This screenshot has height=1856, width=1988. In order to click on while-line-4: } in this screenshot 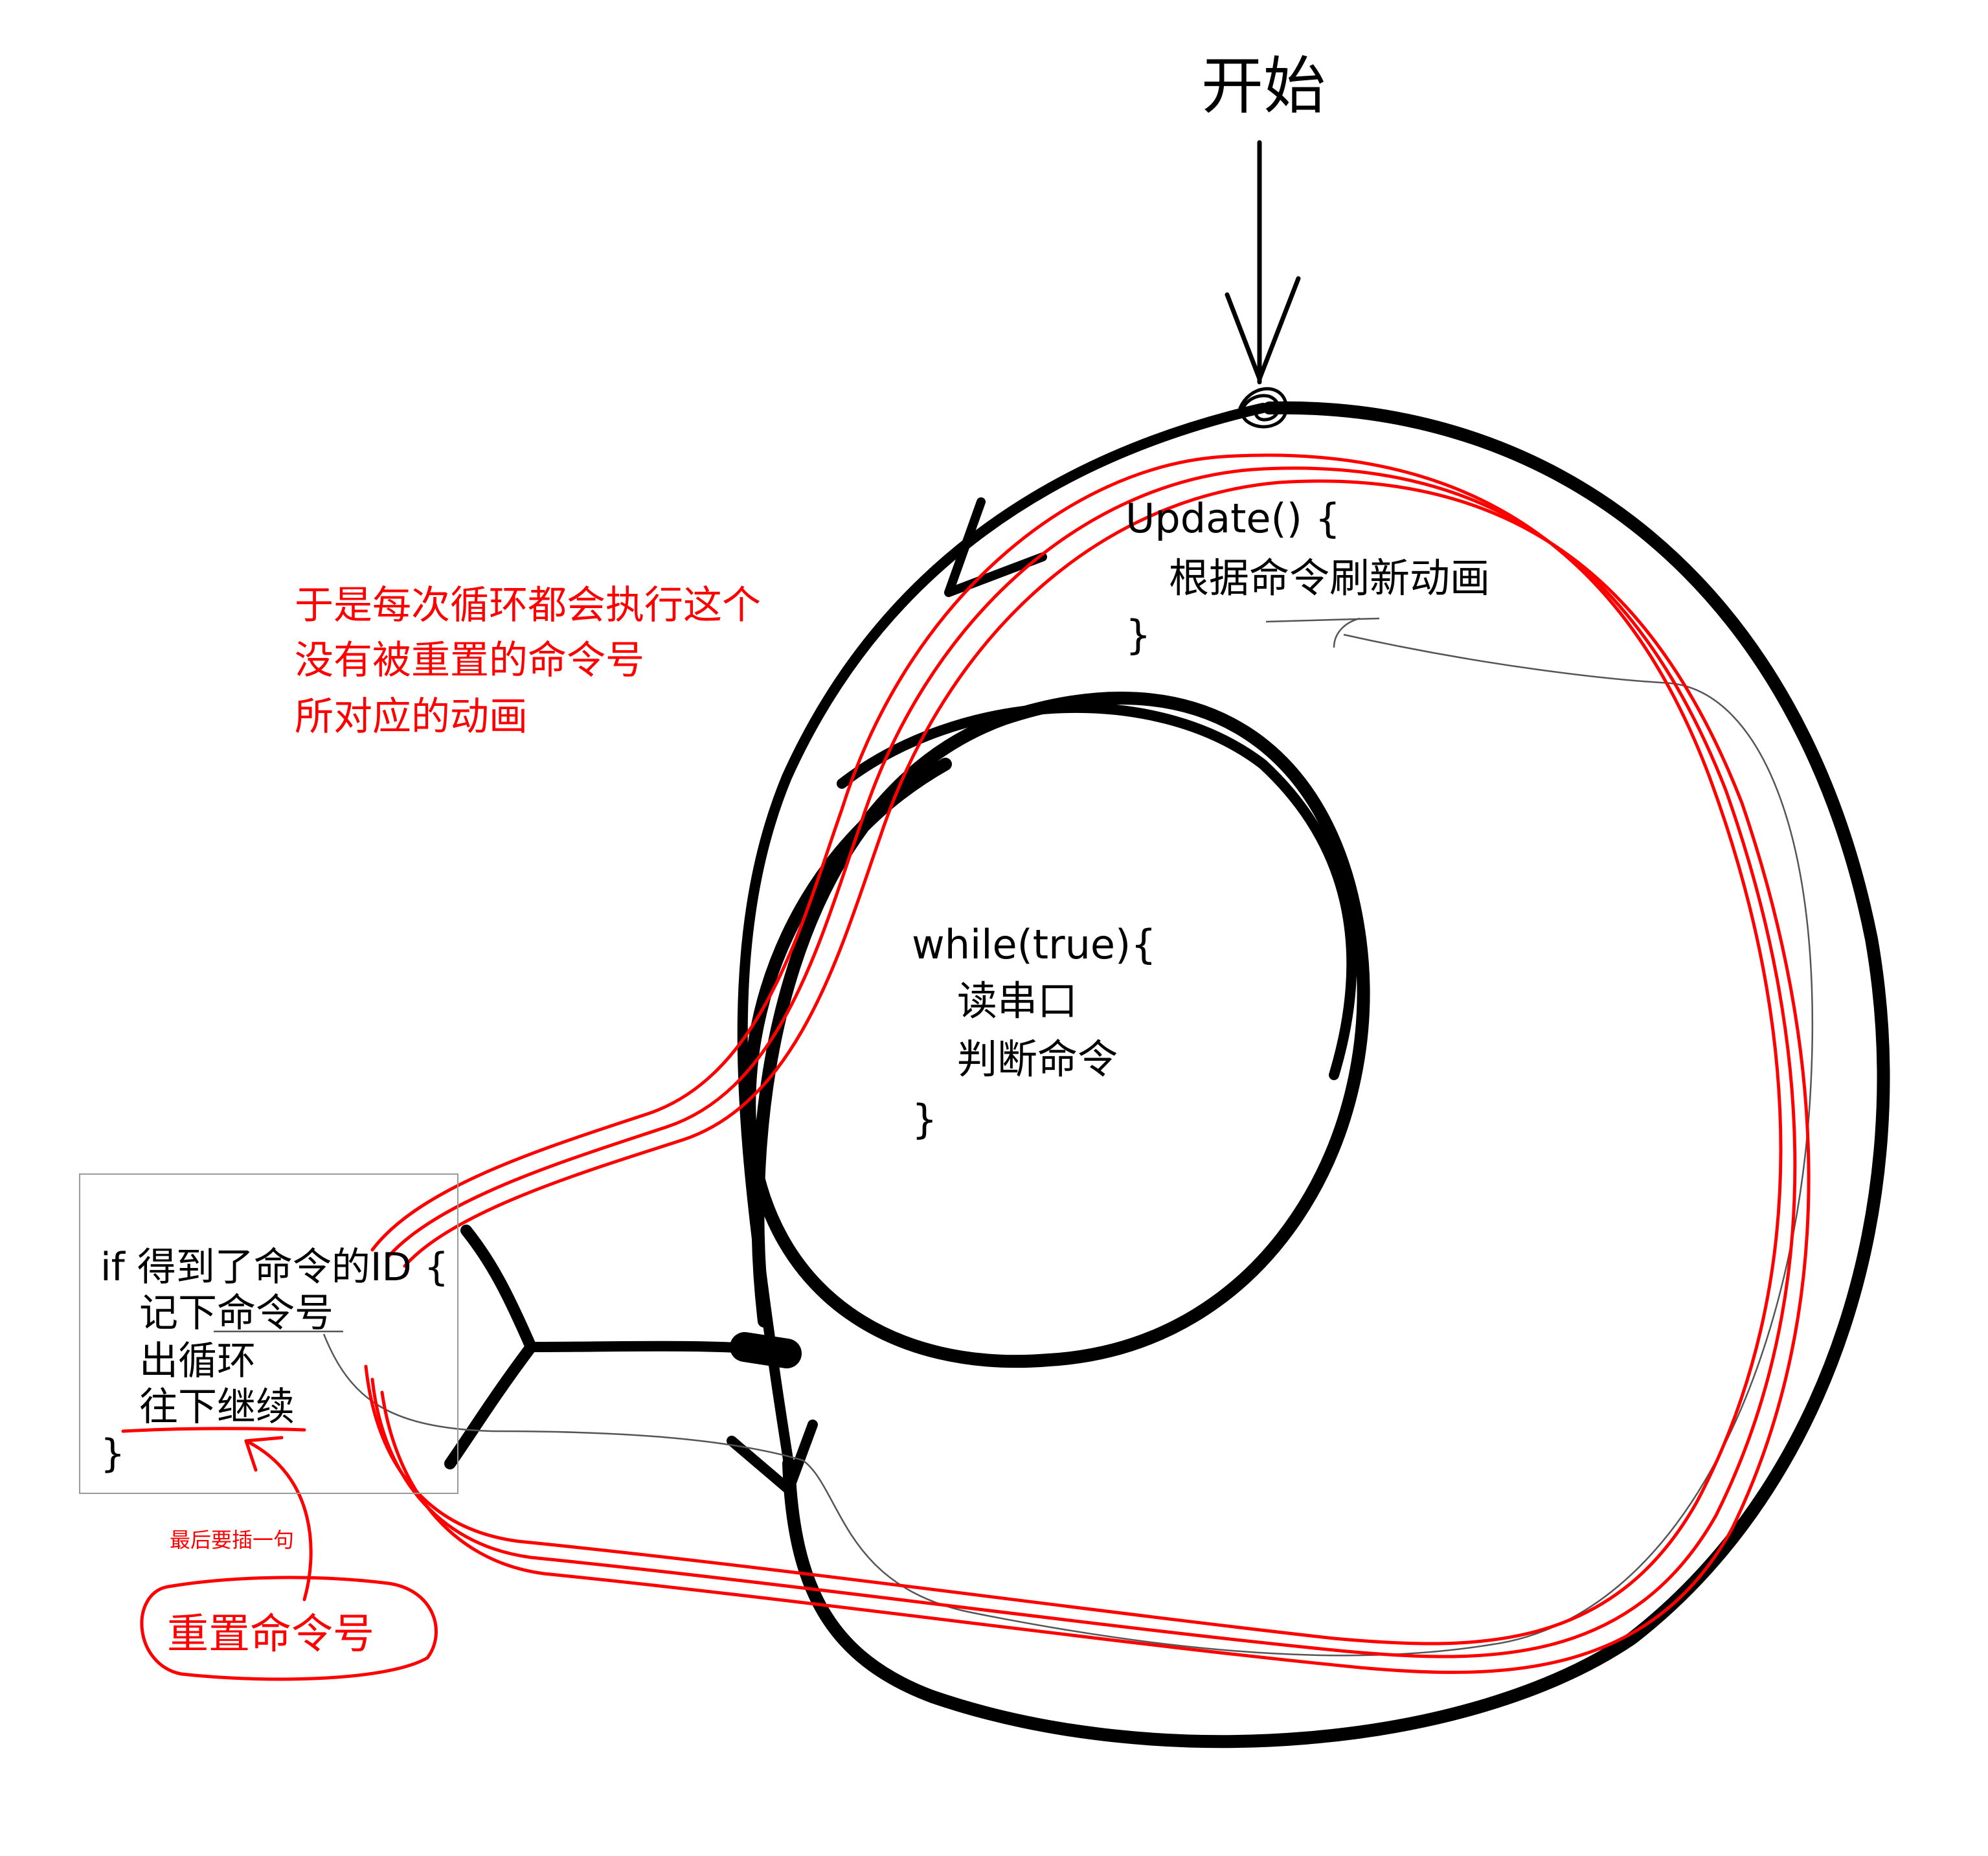, I will do `click(925, 1119)`.